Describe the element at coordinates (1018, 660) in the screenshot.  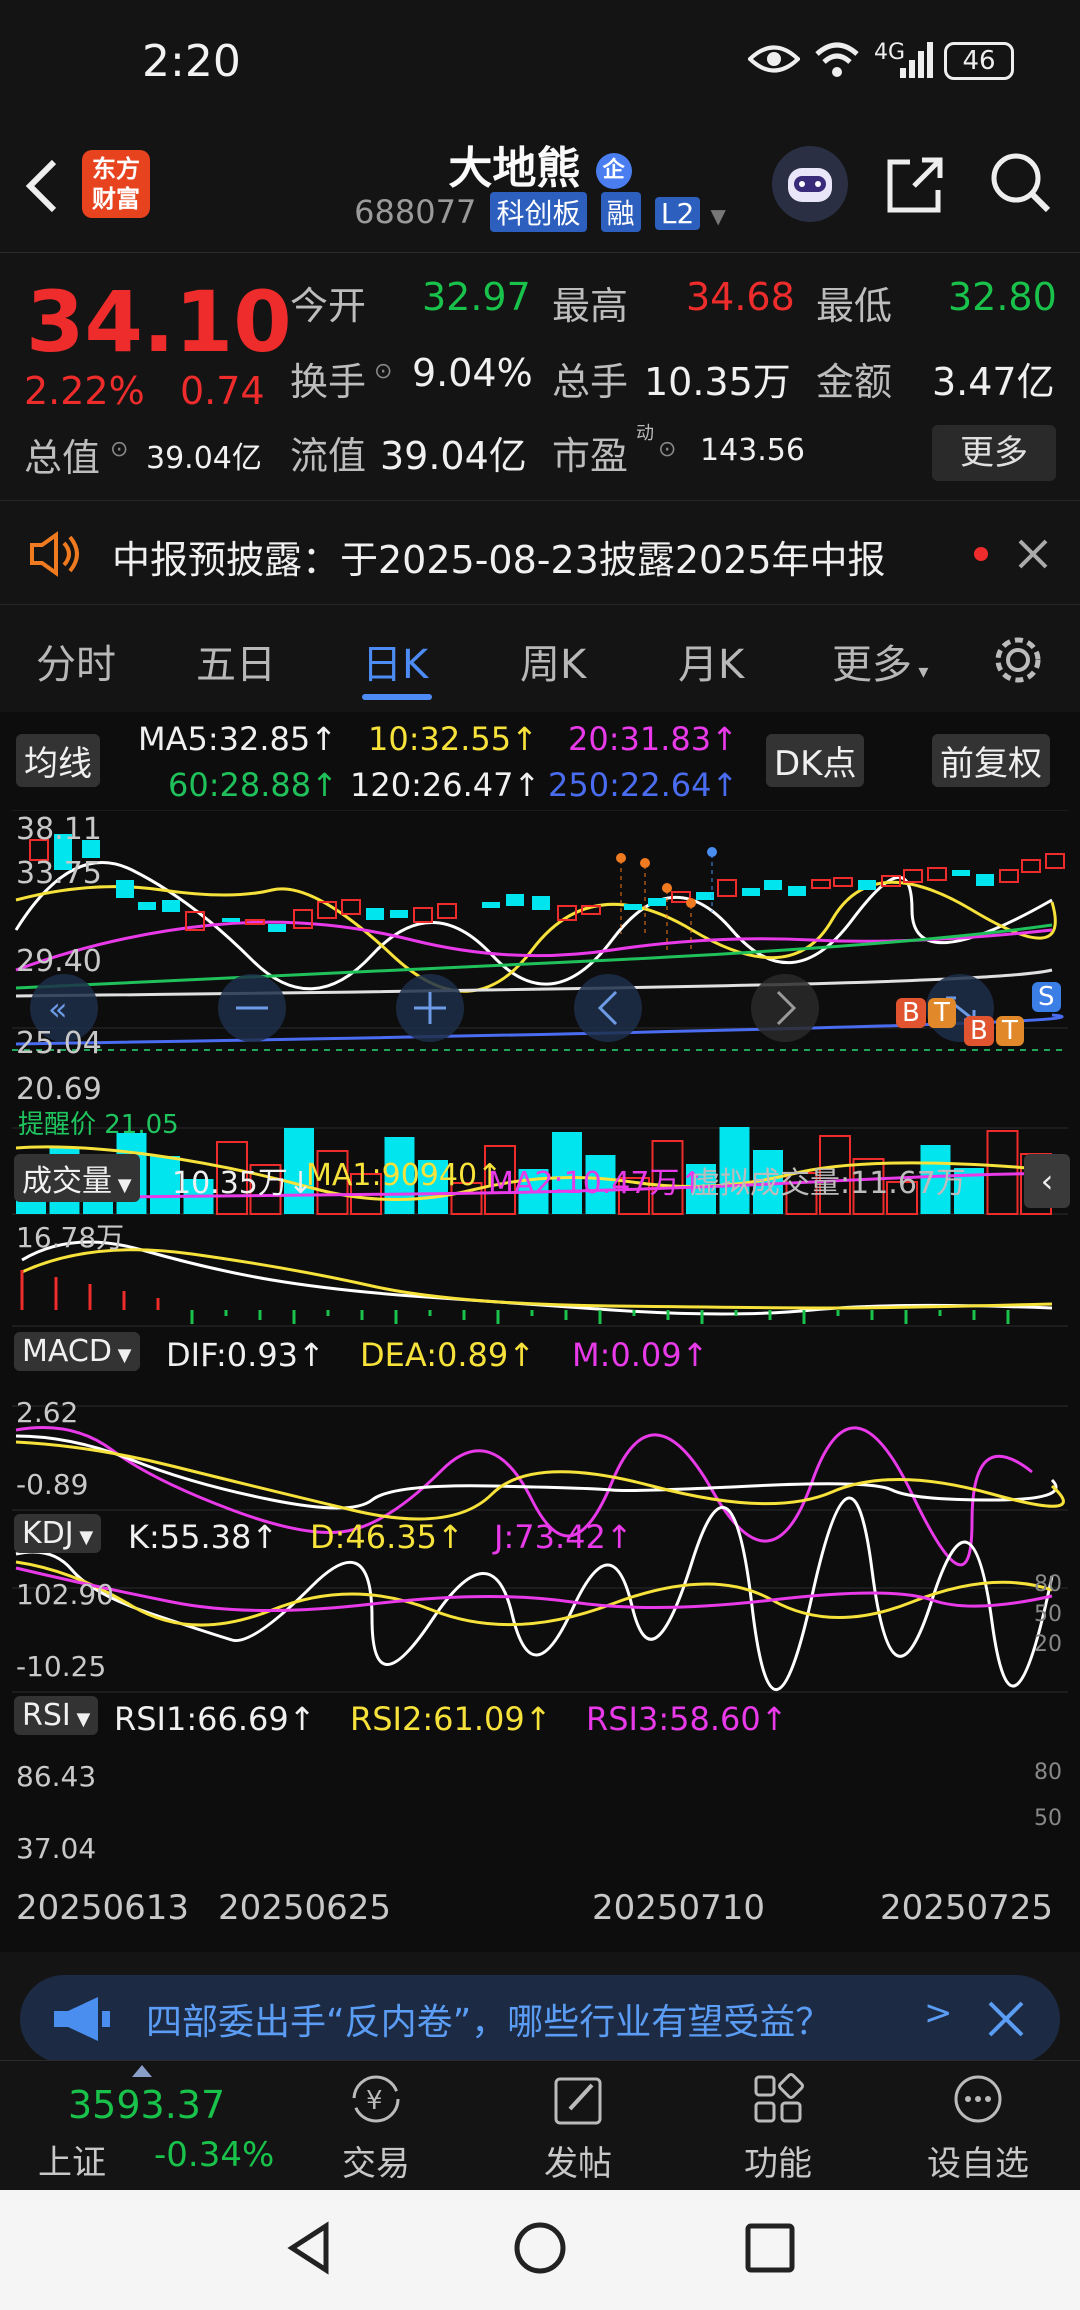
I see `settings-gear-icon` at that location.